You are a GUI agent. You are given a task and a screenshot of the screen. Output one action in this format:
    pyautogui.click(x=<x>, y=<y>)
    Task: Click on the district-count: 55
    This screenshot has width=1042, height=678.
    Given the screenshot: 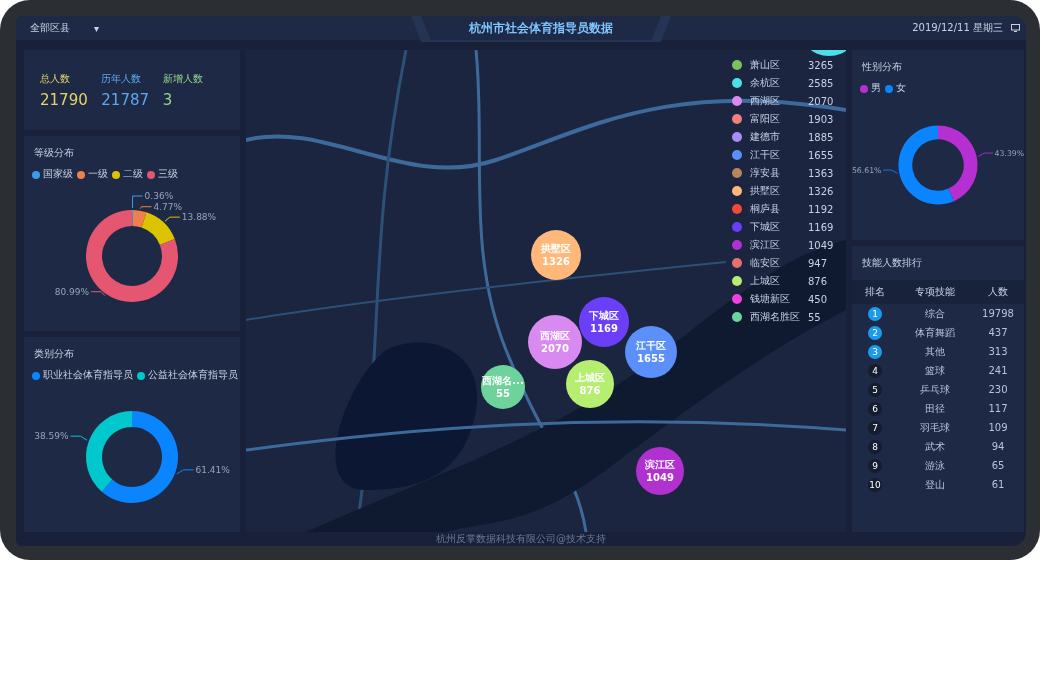 What is the action you would take?
    pyautogui.click(x=814, y=317)
    